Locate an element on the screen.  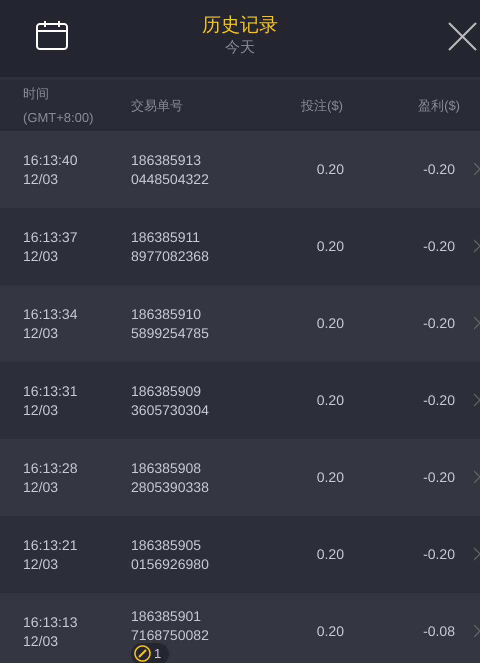
timezone-label: (GMT+8:00) is located at coordinates (58, 117).